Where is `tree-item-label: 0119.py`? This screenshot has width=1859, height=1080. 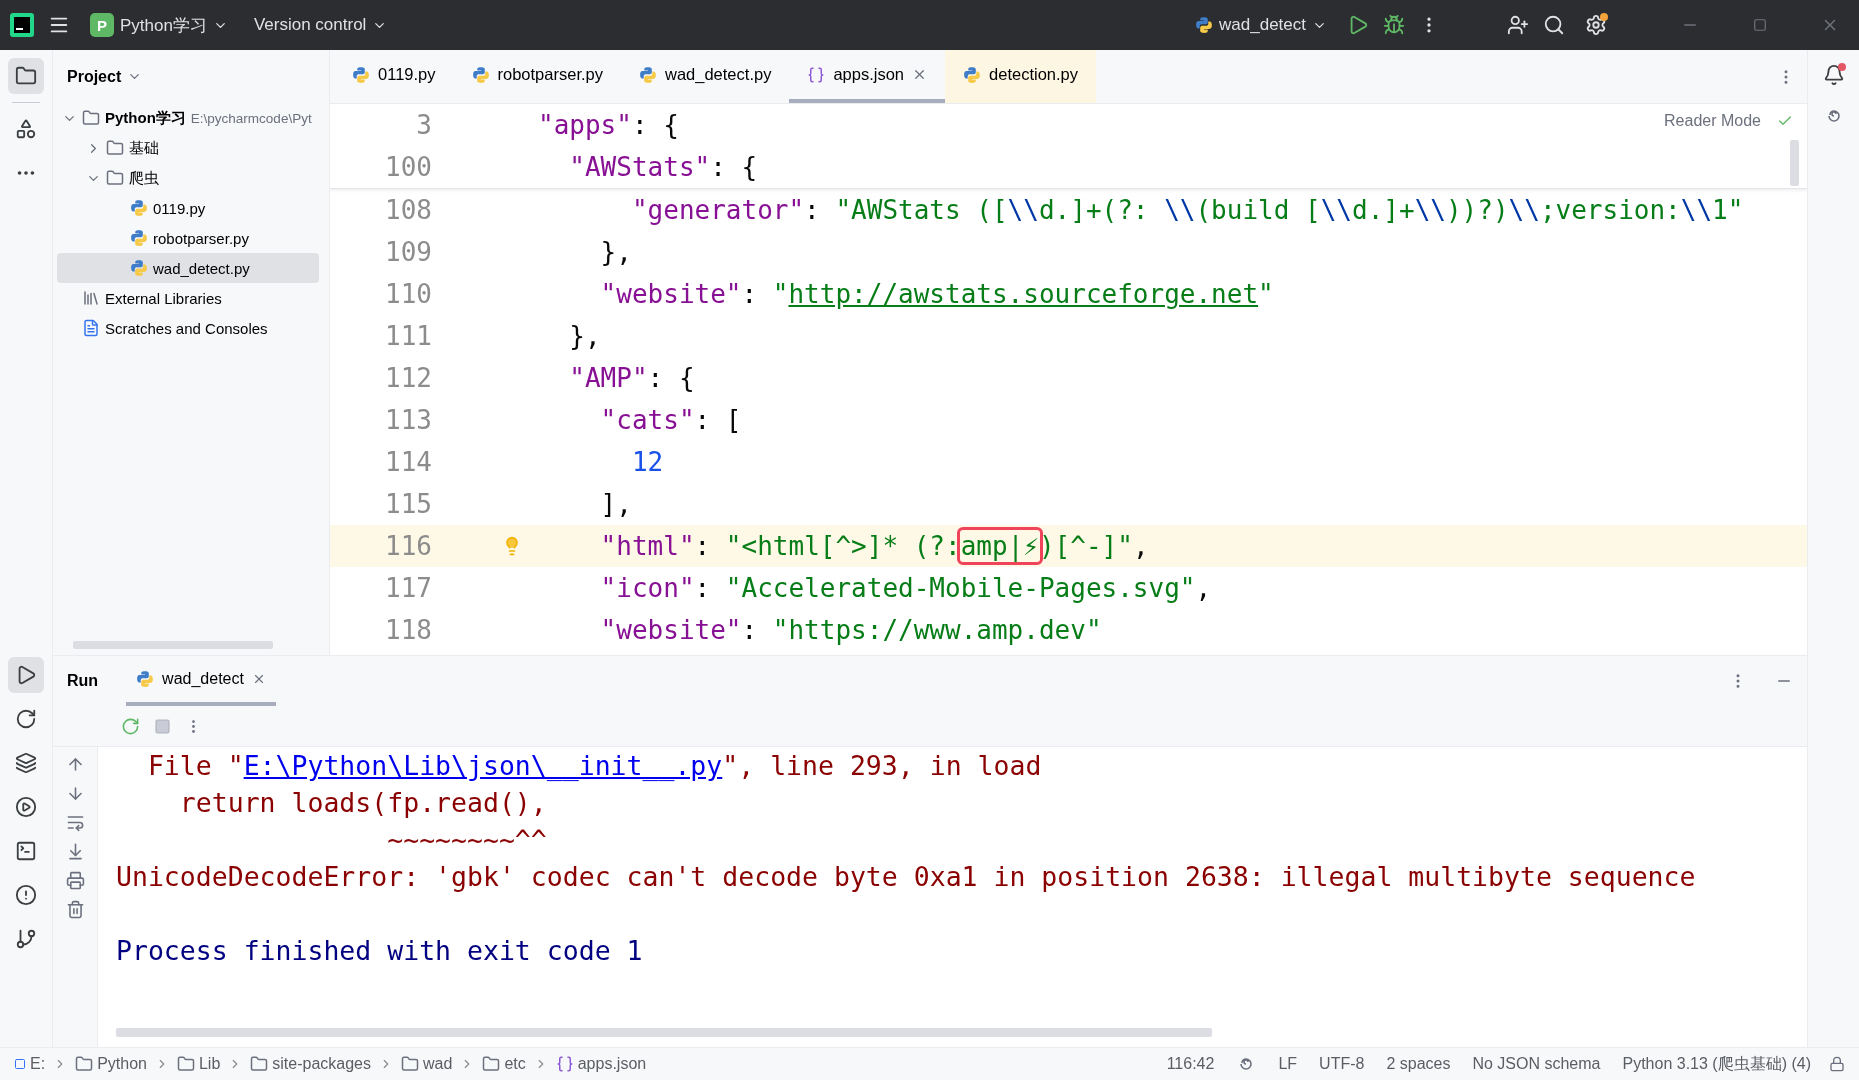 tree-item-label: 0119.py is located at coordinates (179, 208).